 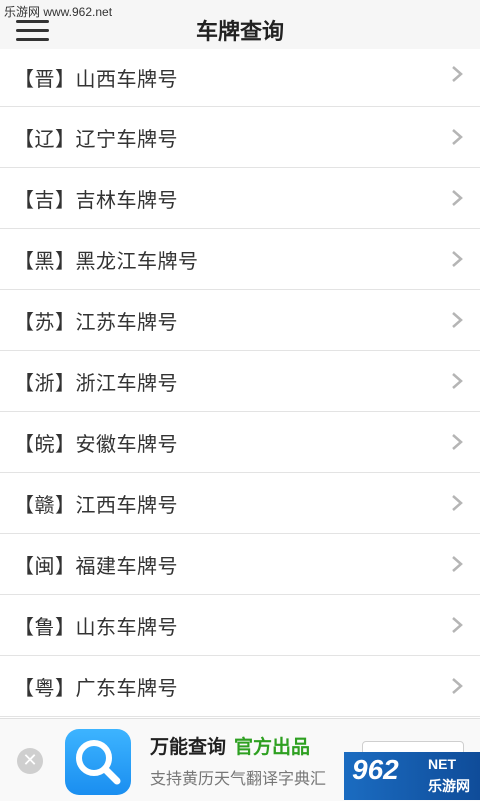 What do you see at coordinates (106, 260) in the screenshot?
I see `list-item-label: 【黑】黑龙江车牌号` at bounding box center [106, 260].